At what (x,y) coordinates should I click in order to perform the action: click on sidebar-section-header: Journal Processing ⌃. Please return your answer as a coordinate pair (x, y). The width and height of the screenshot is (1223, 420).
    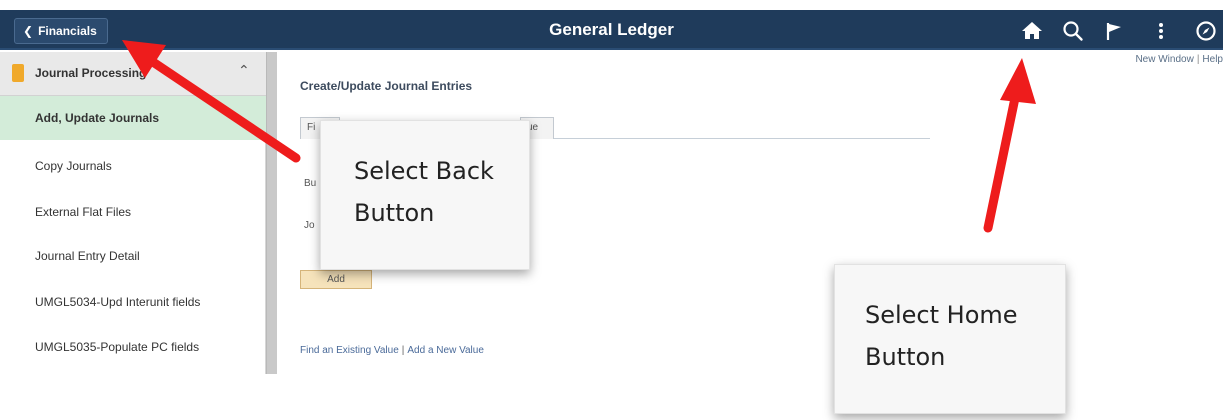
    Looking at the image, I should click on (133, 74).